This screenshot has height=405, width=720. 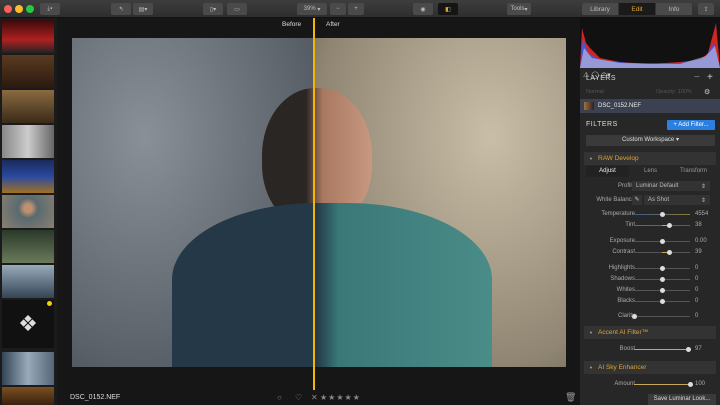 I want to click on gear-icon: ⚙, so click(x=707, y=92).